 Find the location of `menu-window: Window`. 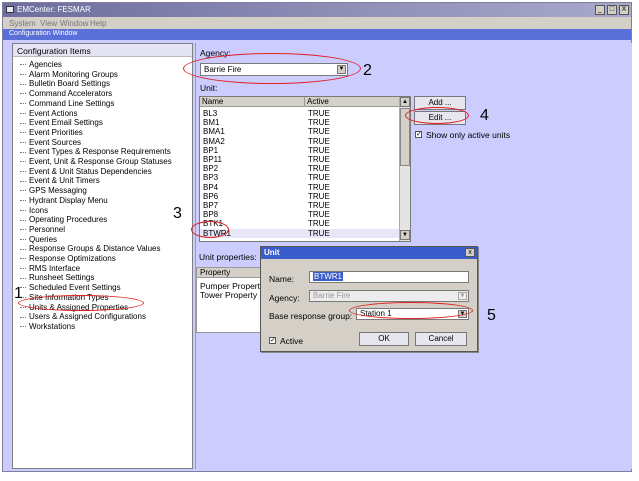

menu-window: Window is located at coordinates (74, 23).